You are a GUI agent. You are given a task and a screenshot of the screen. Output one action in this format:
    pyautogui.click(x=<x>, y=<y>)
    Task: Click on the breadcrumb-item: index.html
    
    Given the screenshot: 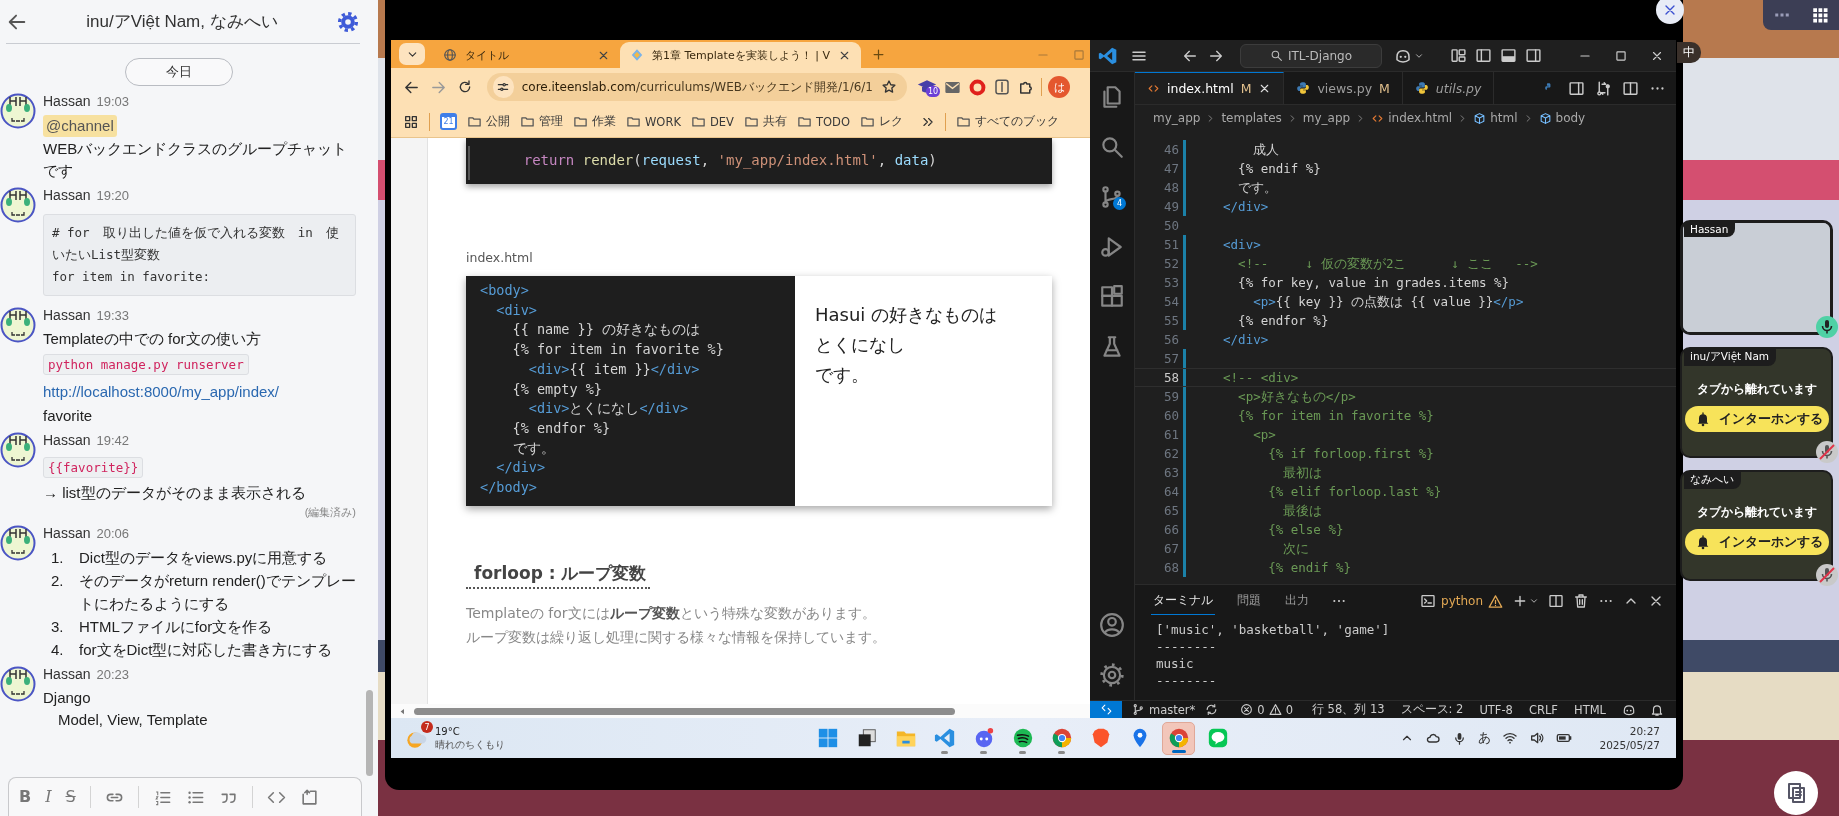 What is the action you would take?
    pyautogui.click(x=1412, y=118)
    